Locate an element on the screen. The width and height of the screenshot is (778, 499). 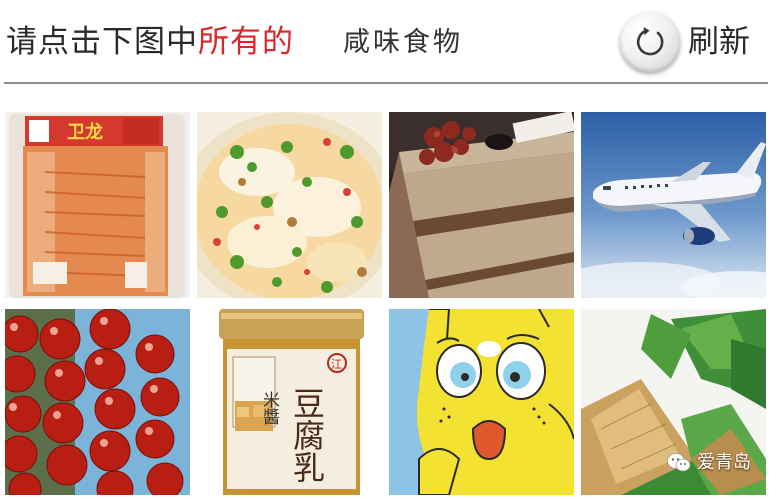
wechat-icon is located at coordinates (679, 462).